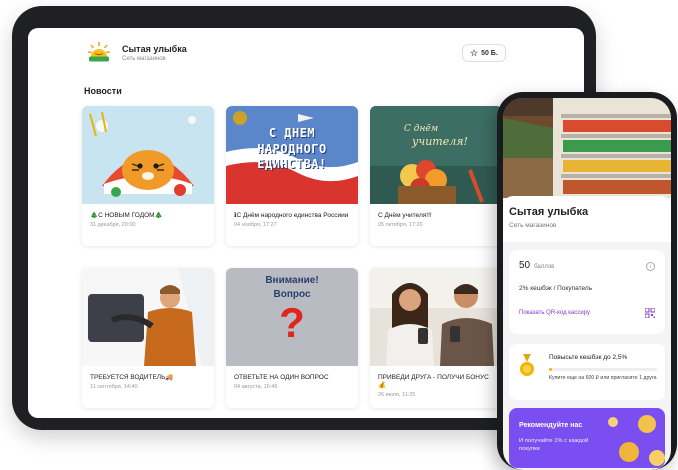 The image size is (678, 470). Describe the element at coordinates (291, 215) in the screenshot. I see `news-title: ℹС Днём народного единства Россиии` at that location.